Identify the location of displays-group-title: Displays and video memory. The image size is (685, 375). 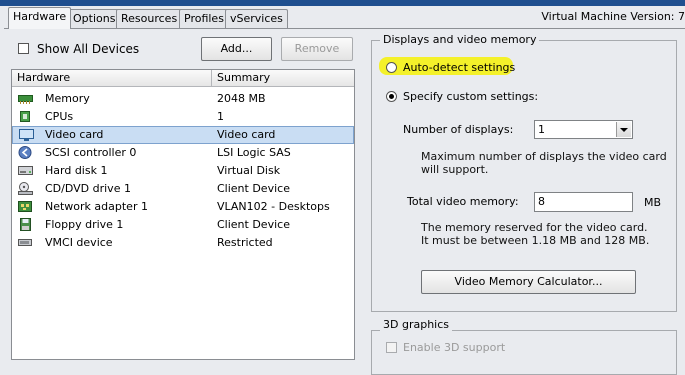
(460, 39).